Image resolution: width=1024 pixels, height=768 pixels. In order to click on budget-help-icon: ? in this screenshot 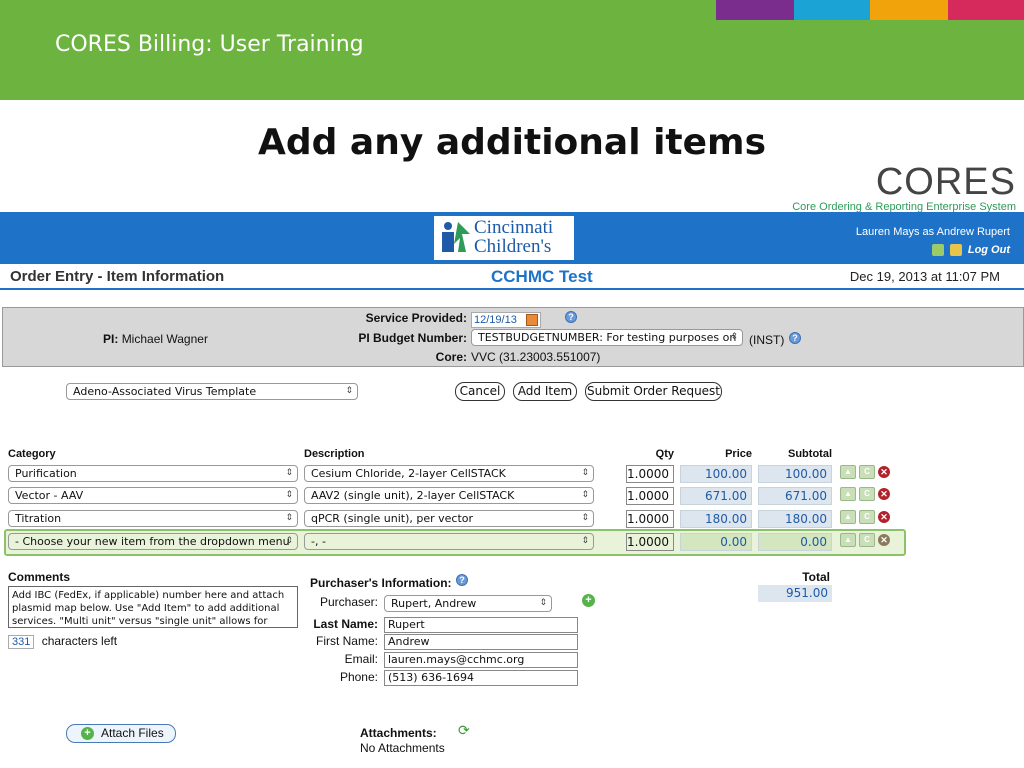, I will do `click(795, 338)`.